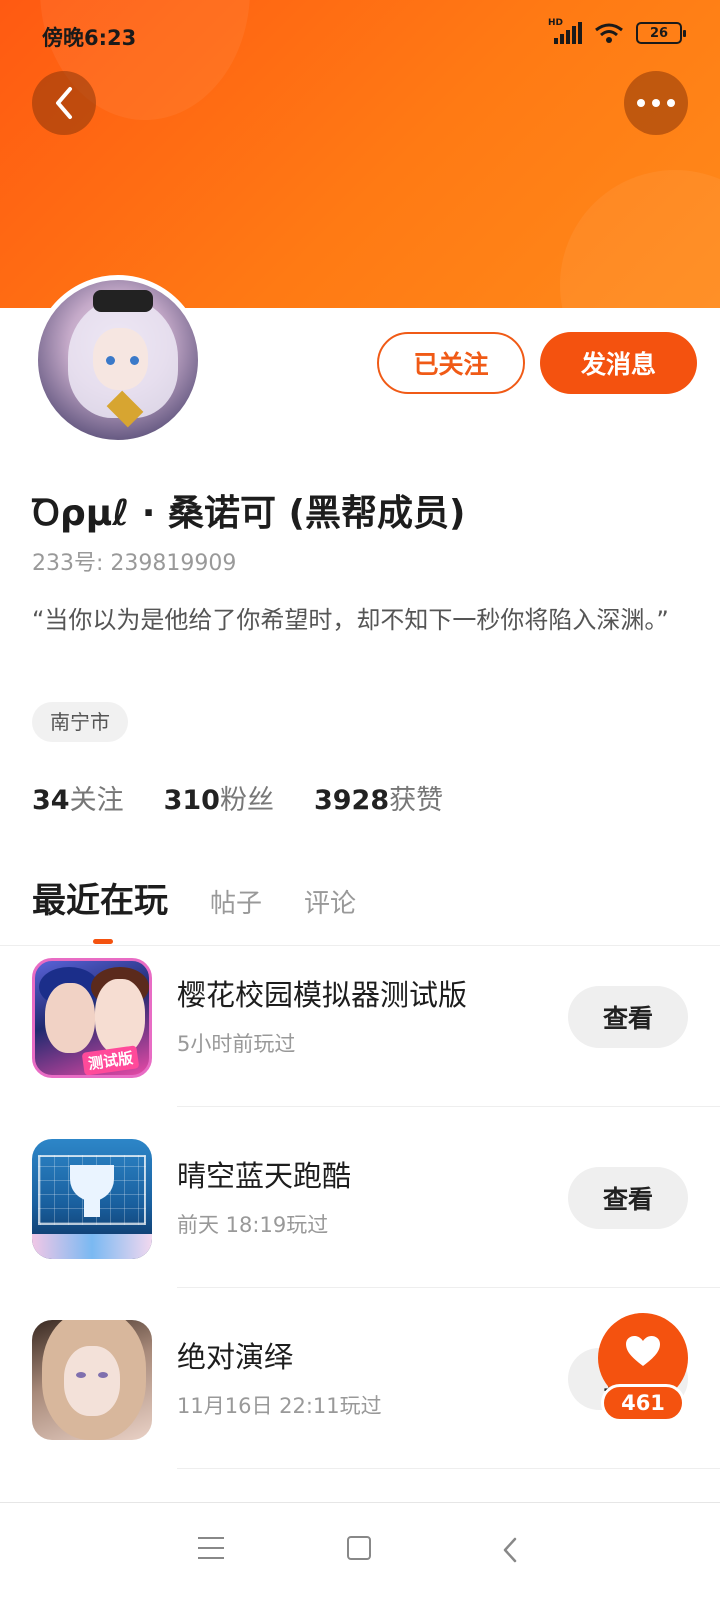 This screenshot has width=720, height=1600. What do you see at coordinates (92, 1018) in the screenshot?
I see `game-icon: 测试版` at bounding box center [92, 1018].